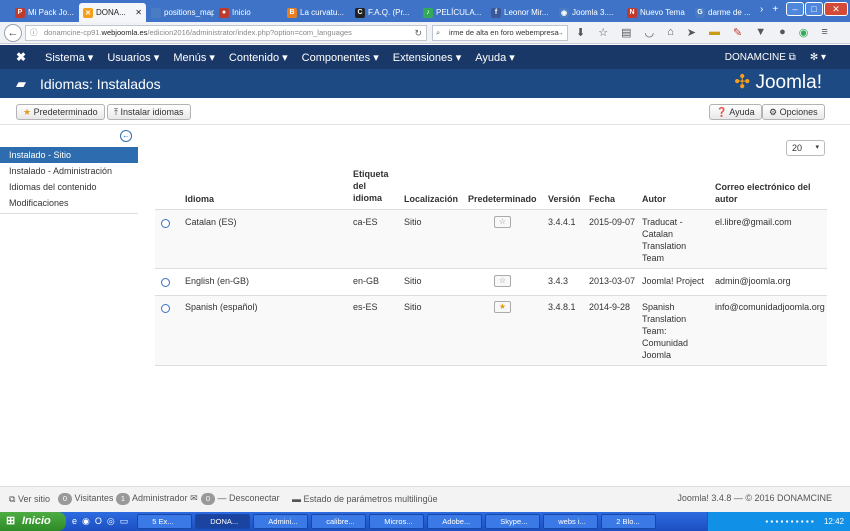 This screenshot has height=531, width=850. I want to click on chrome-icon: ◎, so click(111, 521).